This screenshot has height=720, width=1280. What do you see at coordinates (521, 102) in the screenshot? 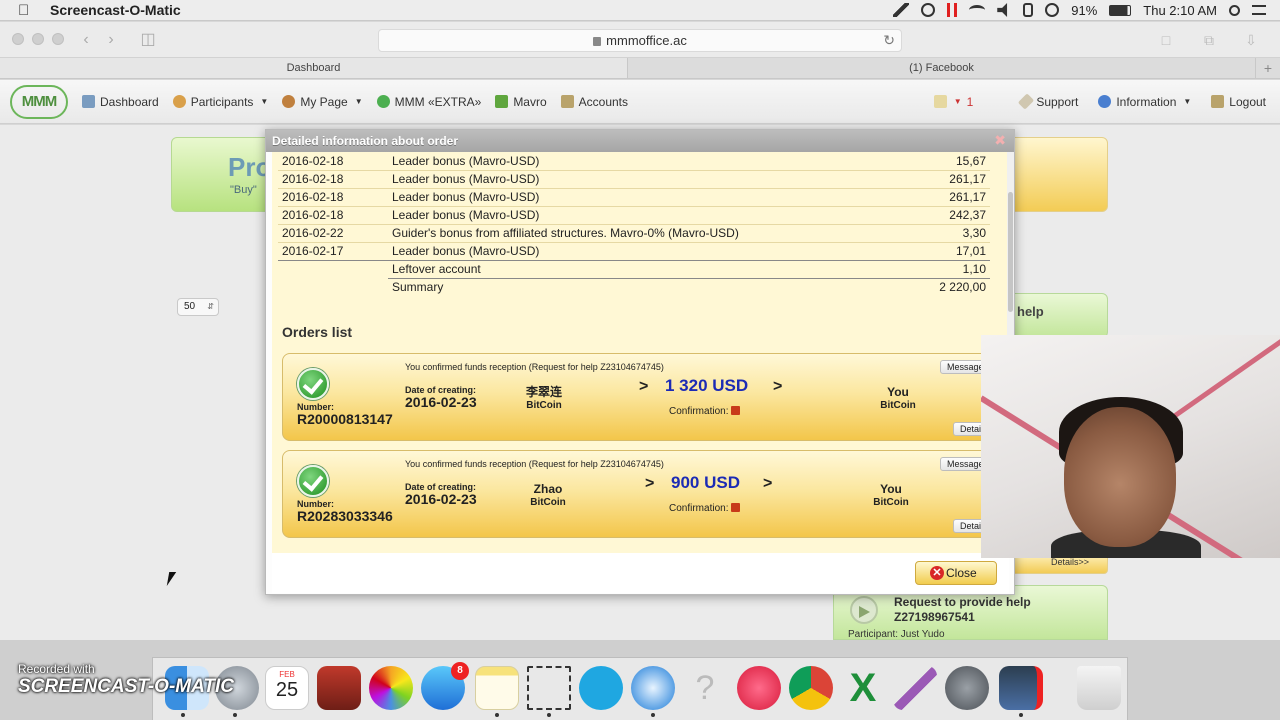
I see `nav-mavro: Mavro` at bounding box center [521, 102].